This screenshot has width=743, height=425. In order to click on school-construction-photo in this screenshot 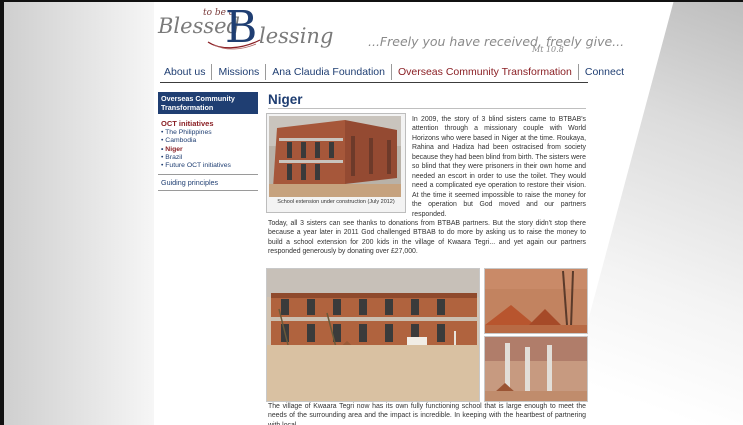, I will do `click(335, 156)`.